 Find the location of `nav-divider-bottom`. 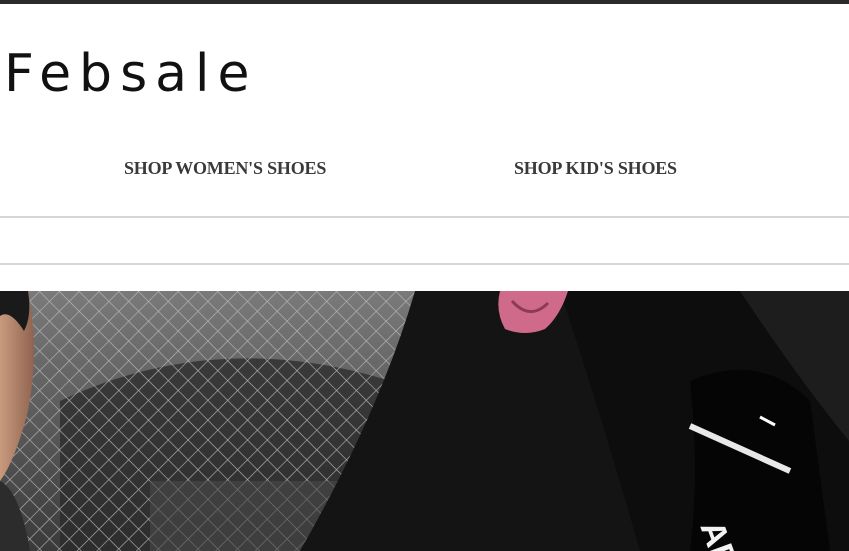

nav-divider-bottom is located at coordinates (424, 264).